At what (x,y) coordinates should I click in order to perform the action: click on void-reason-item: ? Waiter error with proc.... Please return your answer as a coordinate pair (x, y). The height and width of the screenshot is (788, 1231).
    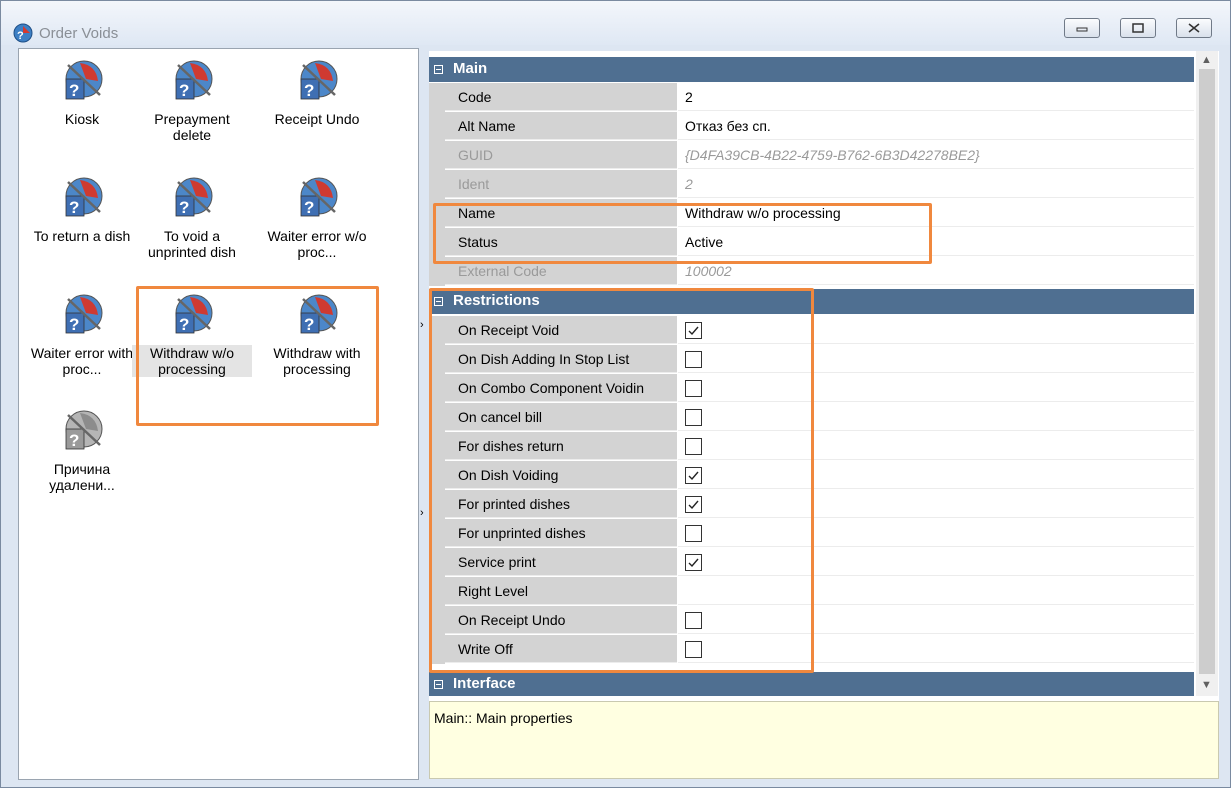
    Looking at the image, I should click on (82, 334).